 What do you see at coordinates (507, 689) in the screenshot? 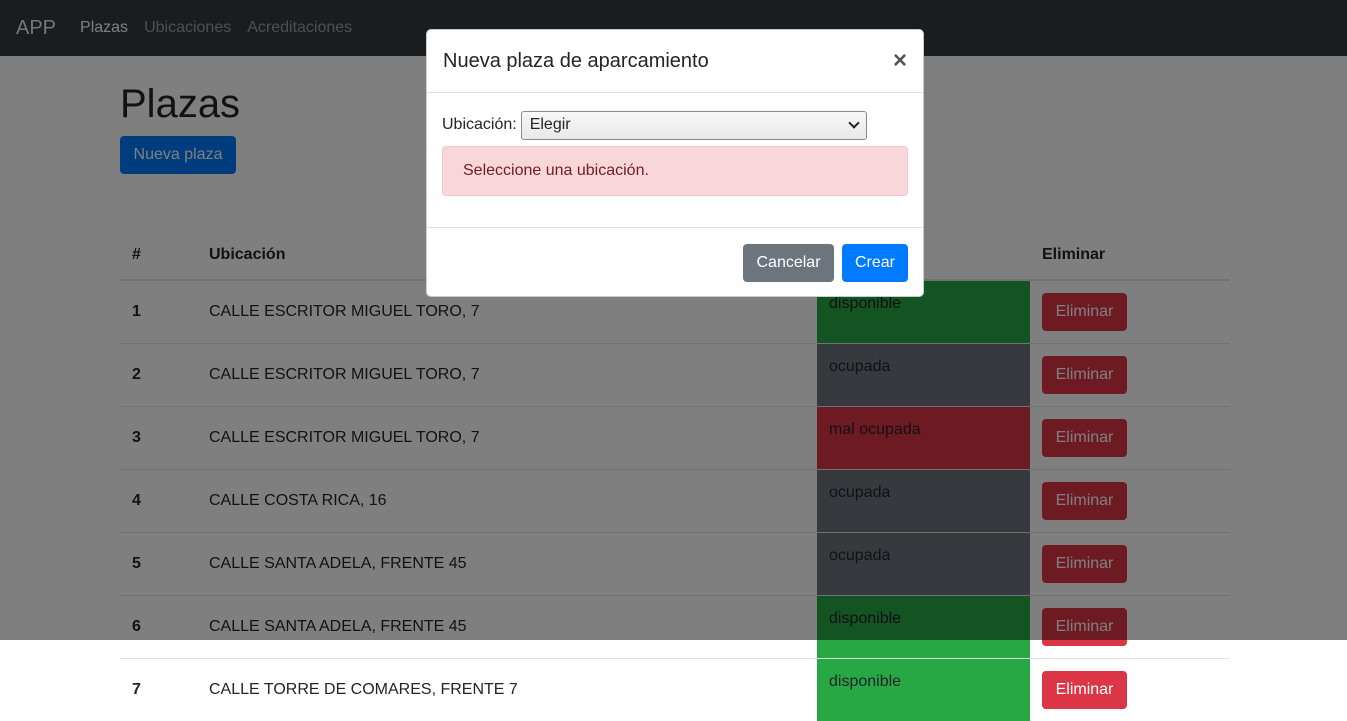
I see `row-ubicacion: CALLE TORRE DE COMARES, FRENTE 7` at bounding box center [507, 689].